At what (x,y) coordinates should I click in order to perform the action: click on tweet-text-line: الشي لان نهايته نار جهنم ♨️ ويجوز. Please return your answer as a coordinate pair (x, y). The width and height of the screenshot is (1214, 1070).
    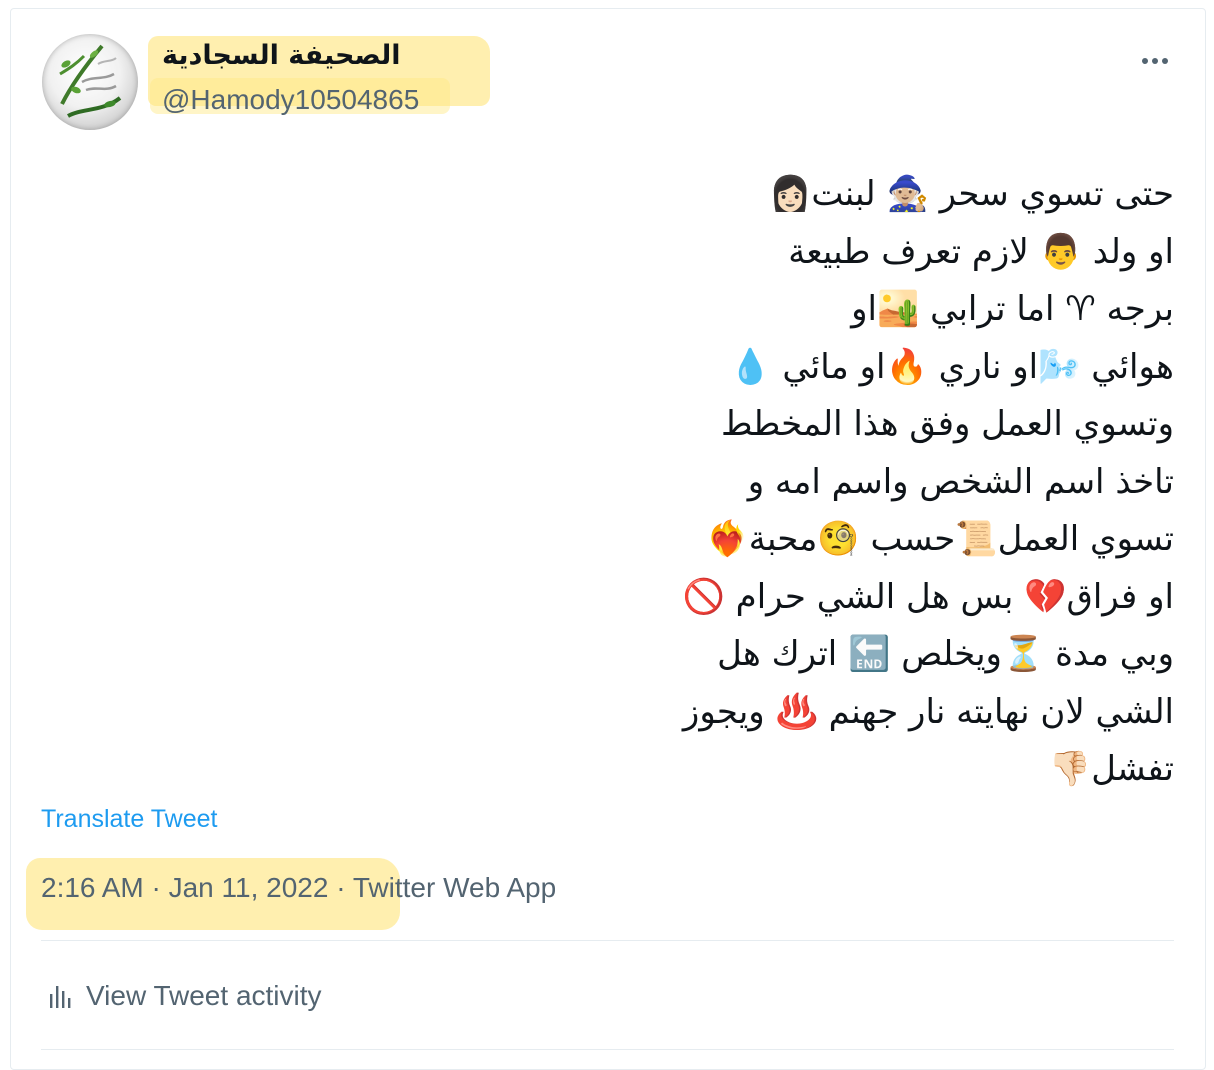
    Looking at the image, I should click on (928, 711).